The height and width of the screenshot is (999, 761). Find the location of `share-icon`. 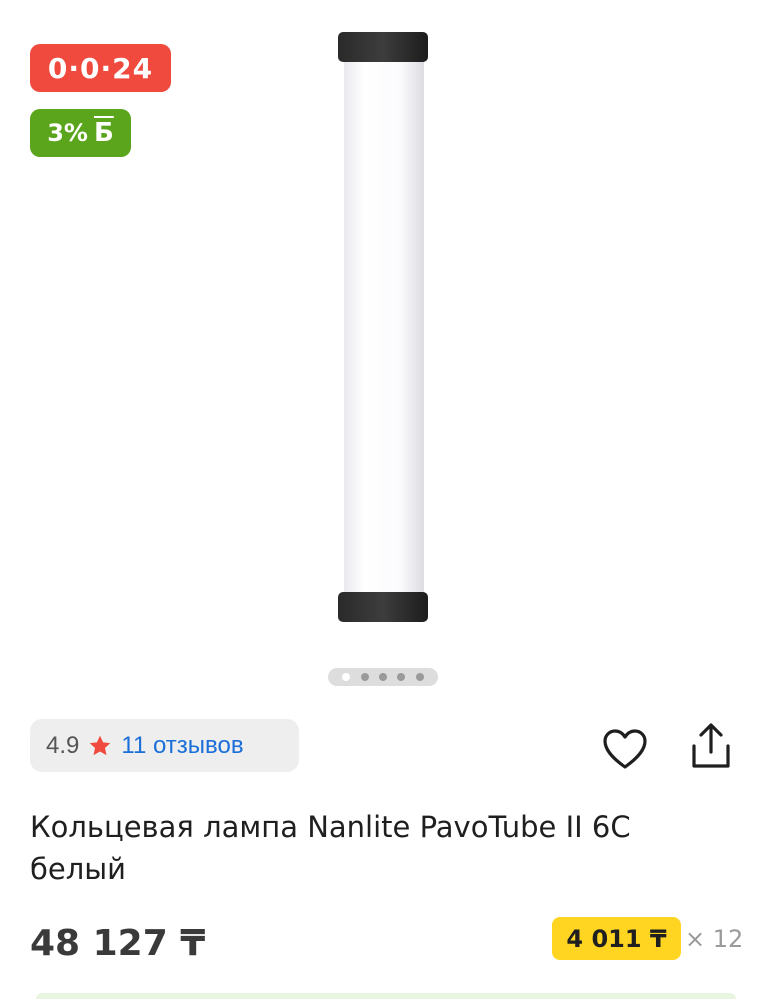

share-icon is located at coordinates (711, 746).